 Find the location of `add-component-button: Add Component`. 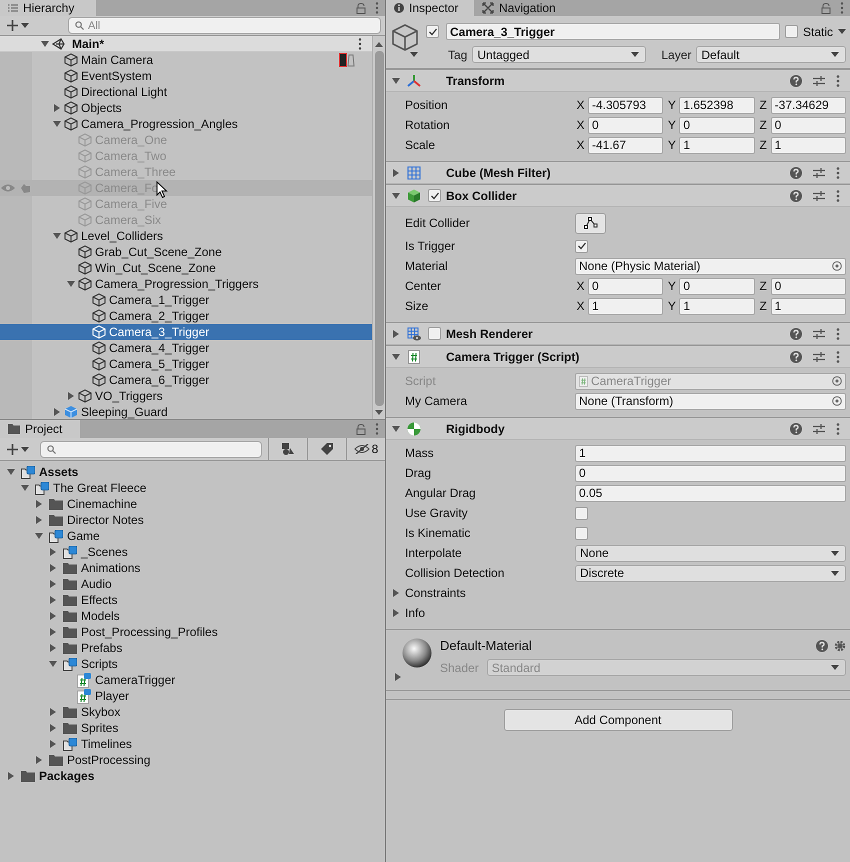

add-component-button: Add Component is located at coordinates (618, 720).